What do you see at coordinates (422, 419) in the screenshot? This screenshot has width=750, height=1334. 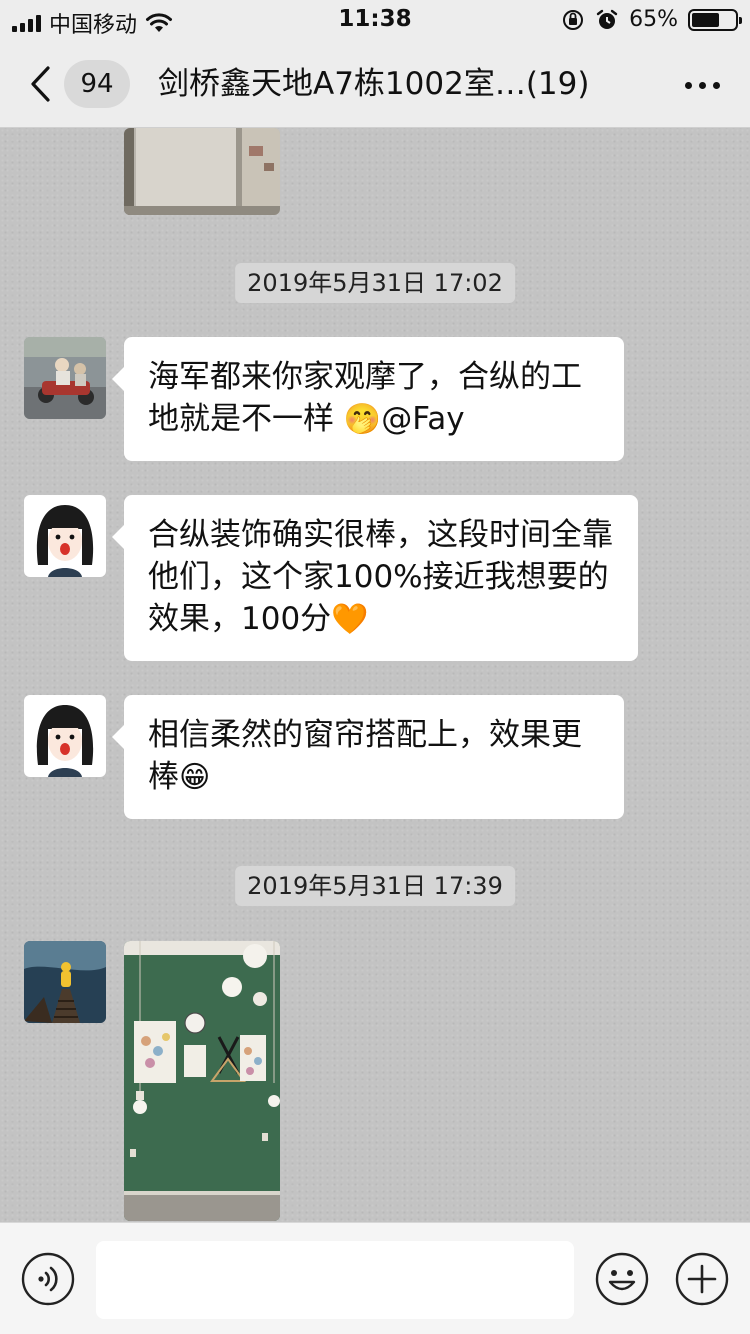 I see `mention-link: @Fay` at bounding box center [422, 419].